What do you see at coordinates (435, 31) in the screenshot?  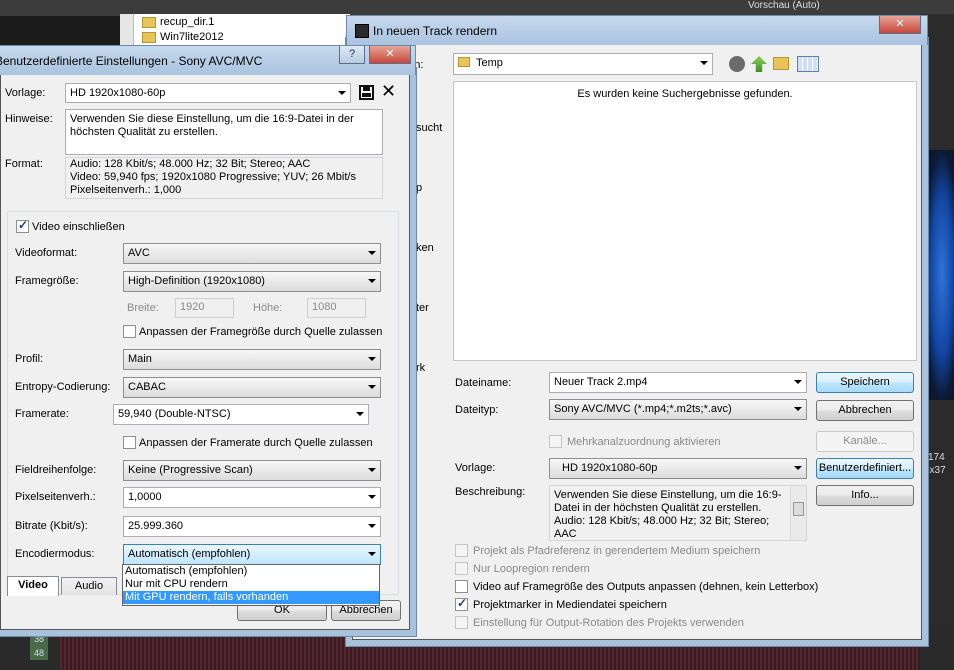 I see `render-dialog-title: In neuen Track rendern` at bounding box center [435, 31].